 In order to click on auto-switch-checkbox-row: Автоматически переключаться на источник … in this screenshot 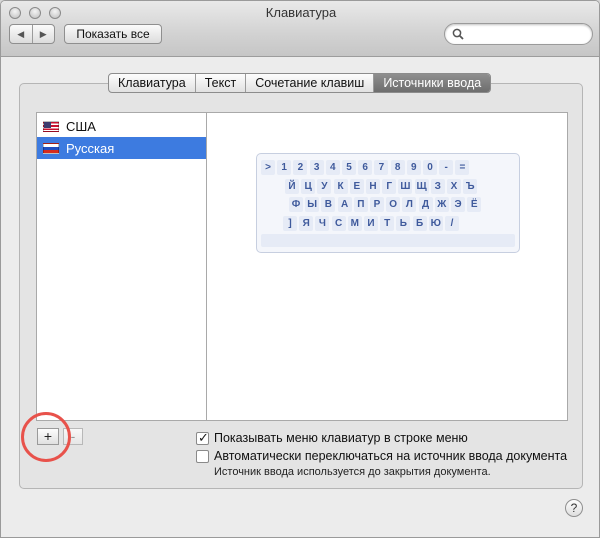, I will do `click(386, 456)`.